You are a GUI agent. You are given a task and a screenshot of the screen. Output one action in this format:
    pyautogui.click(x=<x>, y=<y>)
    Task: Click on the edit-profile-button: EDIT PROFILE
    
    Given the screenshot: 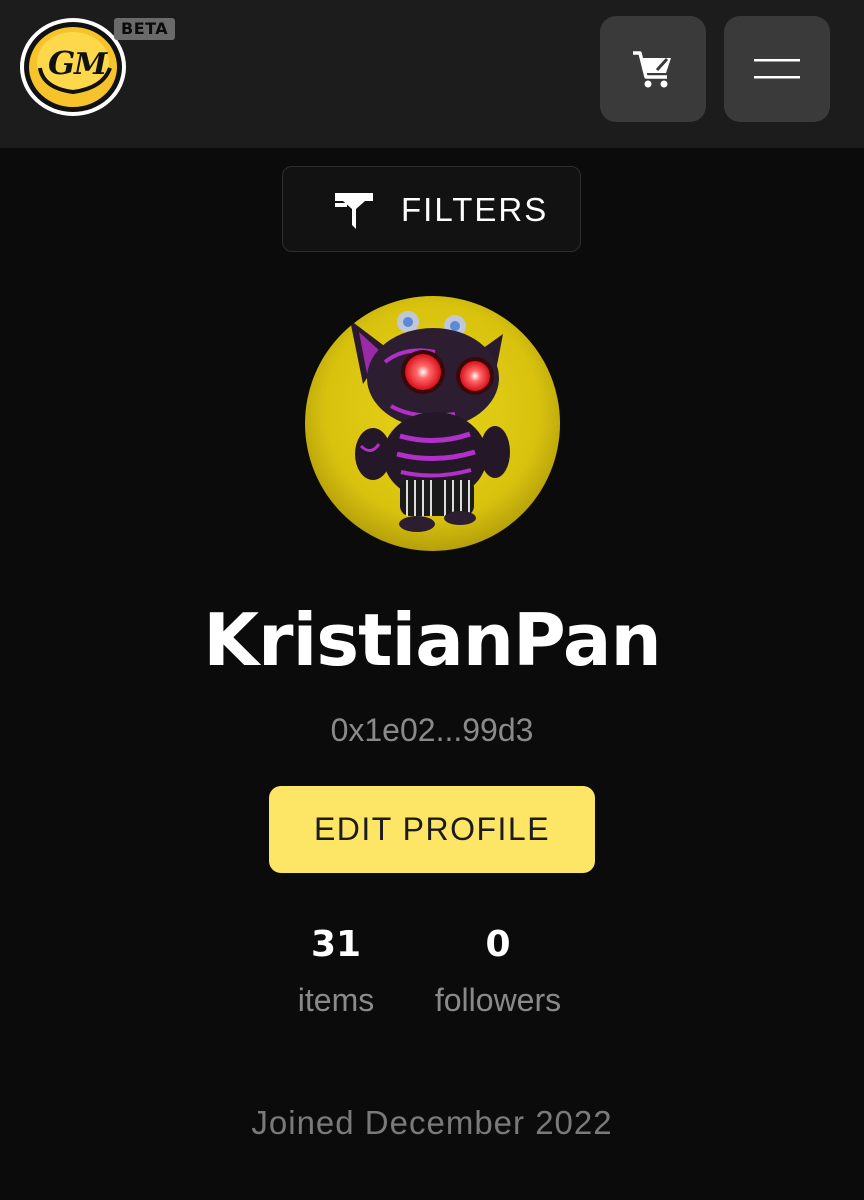 What is the action you would take?
    pyautogui.click(x=432, y=829)
    